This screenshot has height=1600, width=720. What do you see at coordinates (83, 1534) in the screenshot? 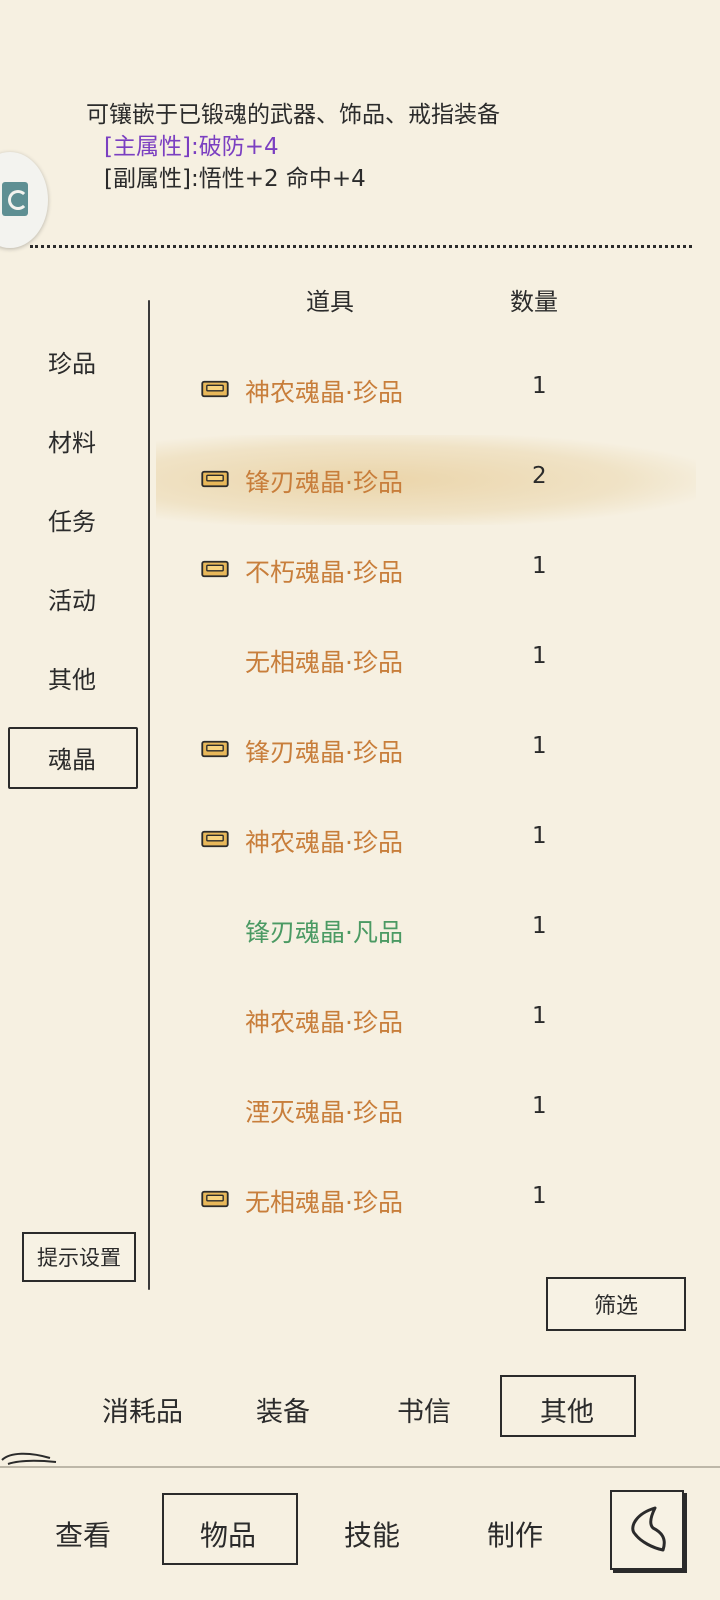
I see `nav-view: 查看` at bounding box center [83, 1534].